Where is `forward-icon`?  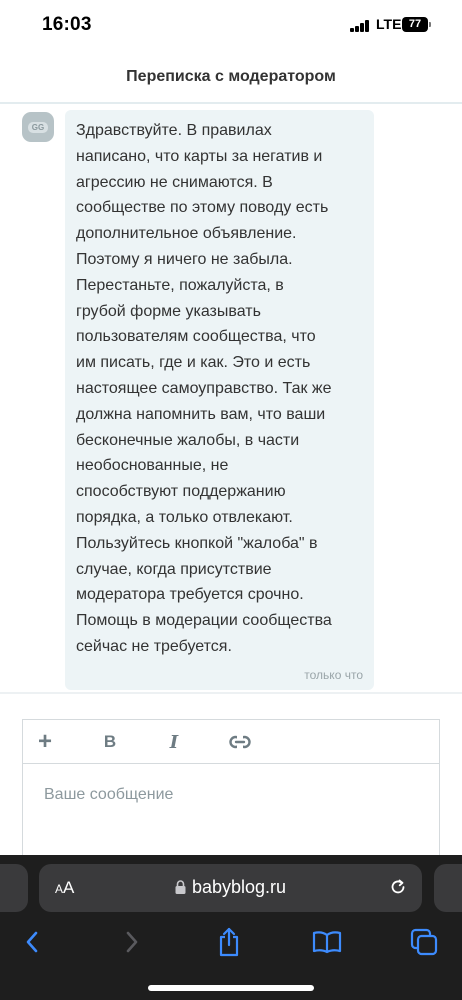 forward-icon is located at coordinates (132, 942).